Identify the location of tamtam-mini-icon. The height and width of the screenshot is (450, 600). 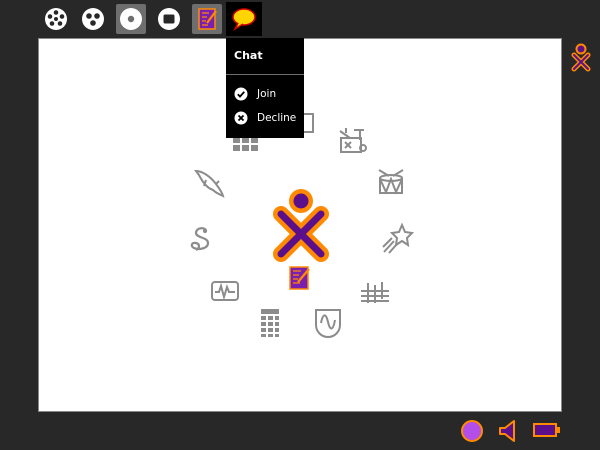
(391, 182).